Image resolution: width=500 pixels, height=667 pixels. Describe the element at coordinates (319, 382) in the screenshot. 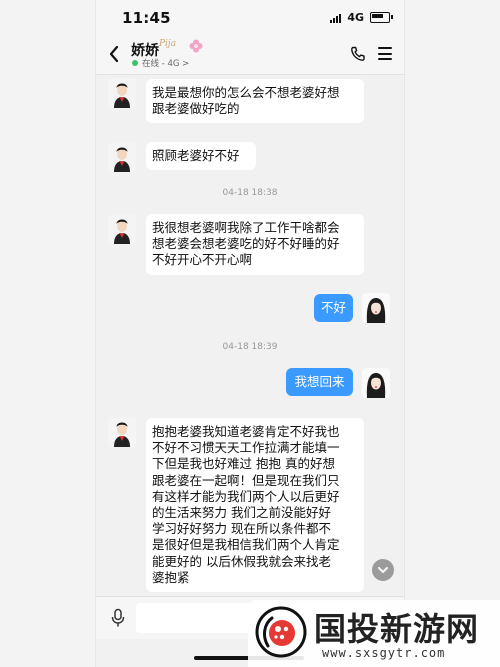

I see `message-bubble-outgoing: 我想回来` at that location.